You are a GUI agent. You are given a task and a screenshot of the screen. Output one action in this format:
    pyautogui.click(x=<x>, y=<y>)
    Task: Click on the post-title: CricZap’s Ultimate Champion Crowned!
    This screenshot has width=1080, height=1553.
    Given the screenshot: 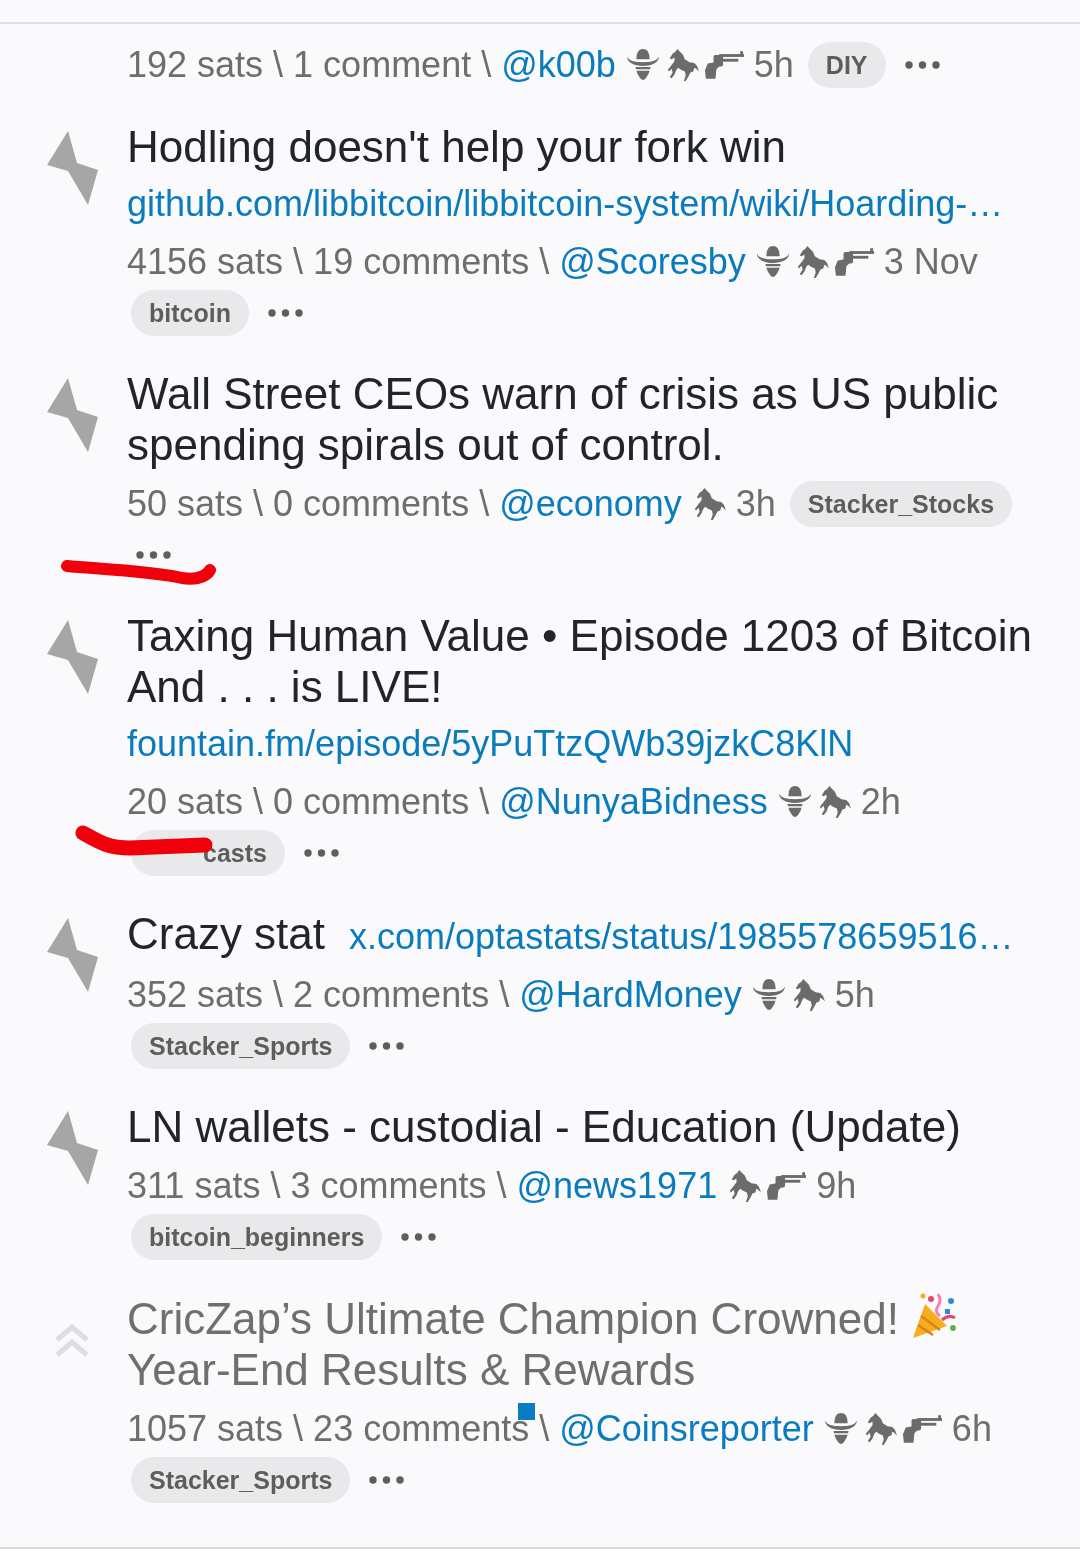 What is the action you would take?
    pyautogui.click(x=513, y=1318)
    